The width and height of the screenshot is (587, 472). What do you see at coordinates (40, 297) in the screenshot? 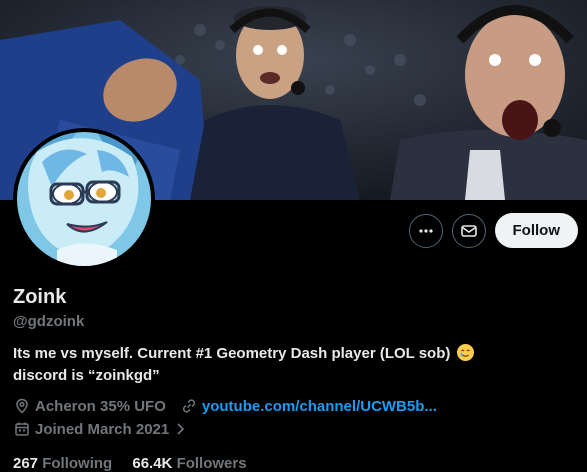
I see `display-name: Zoink` at bounding box center [40, 297].